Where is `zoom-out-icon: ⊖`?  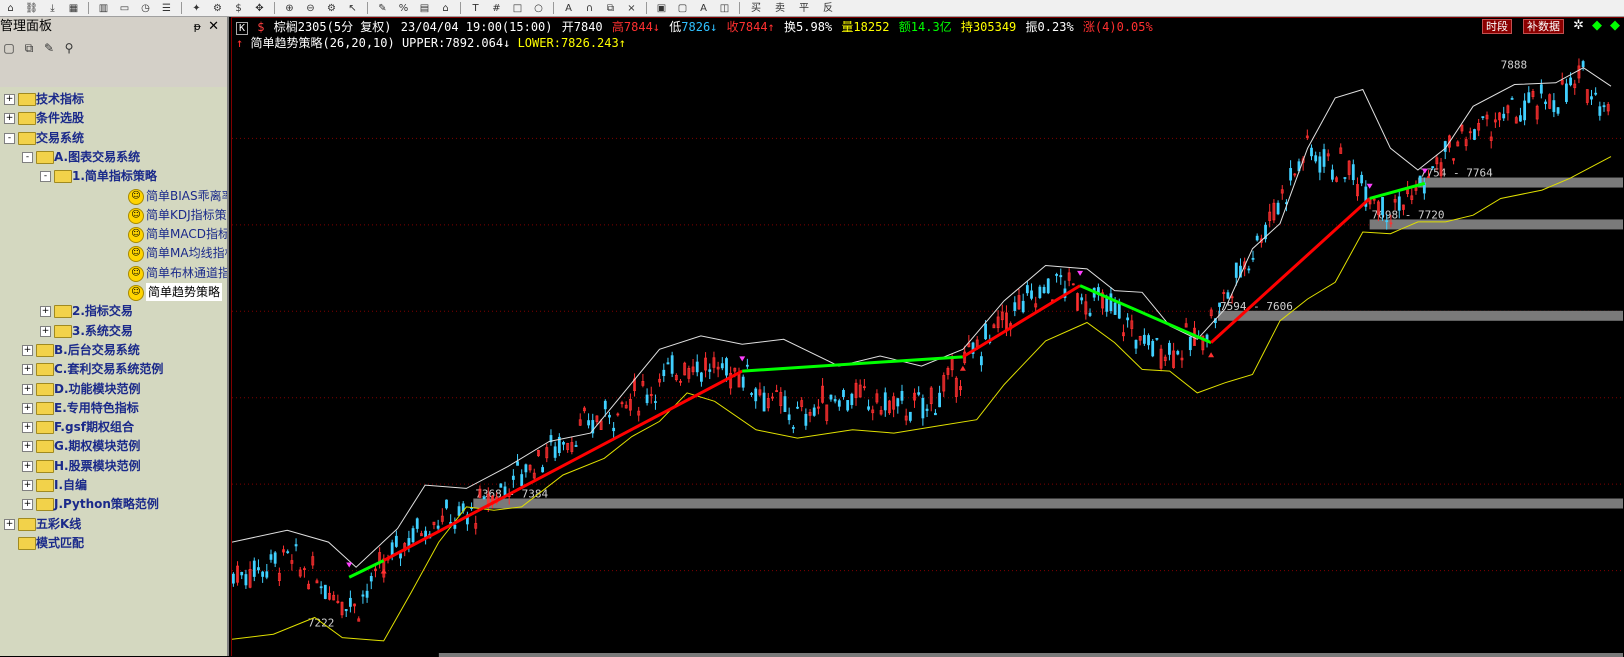 zoom-out-icon: ⊖ is located at coordinates (310, 8).